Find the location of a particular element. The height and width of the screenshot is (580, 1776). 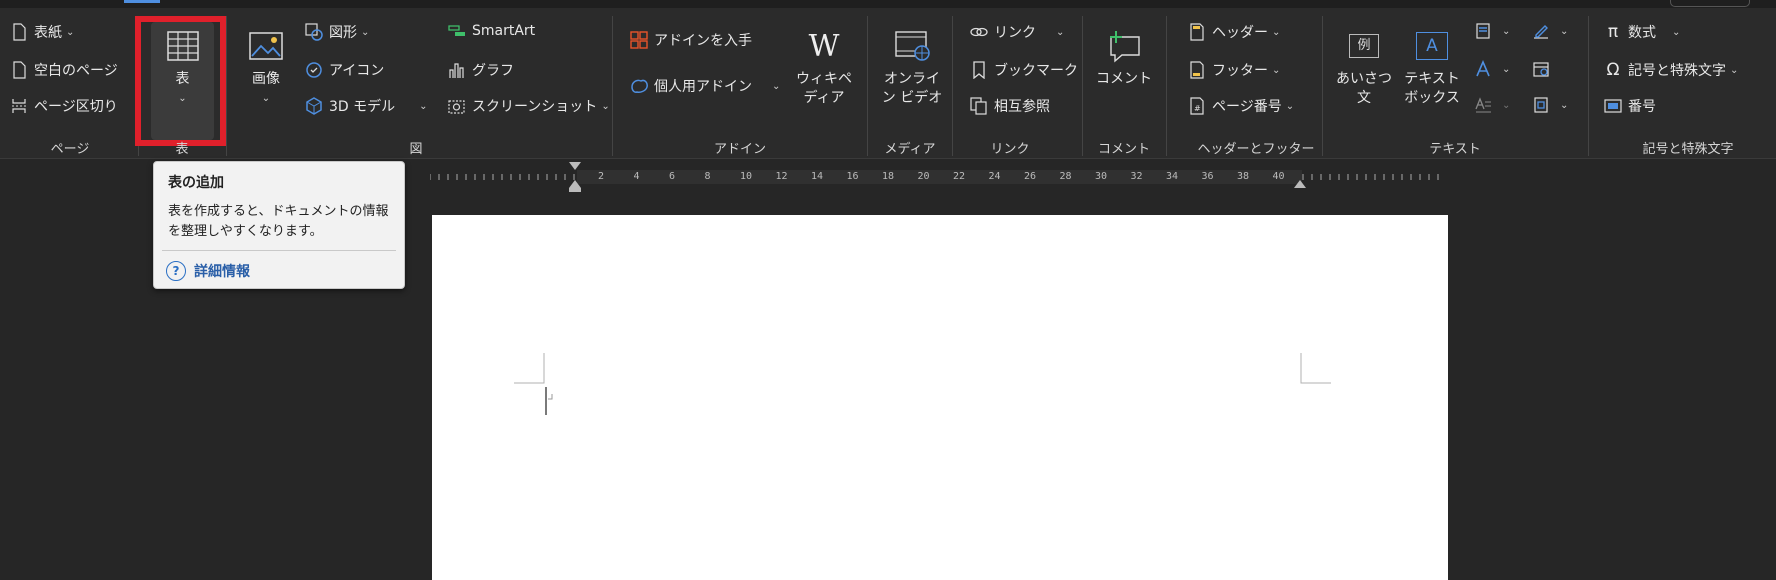

cover-page-icon is located at coordinates (19, 32).